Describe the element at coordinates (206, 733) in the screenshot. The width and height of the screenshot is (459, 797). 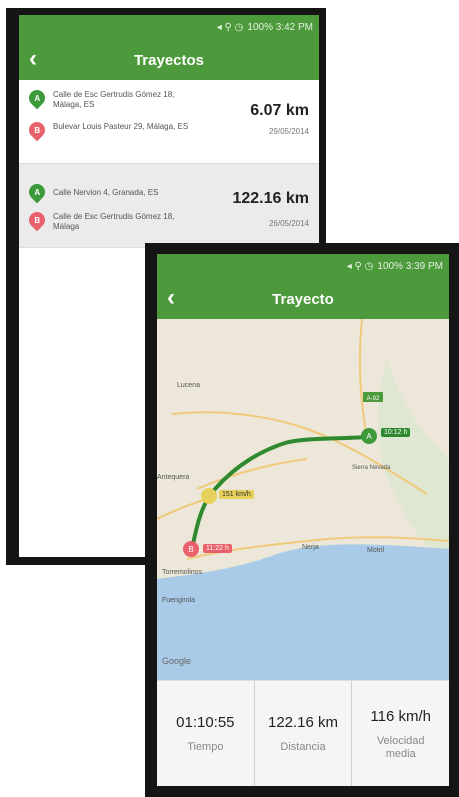
I see `stat-time: 01:10:55 Tiempo` at that location.